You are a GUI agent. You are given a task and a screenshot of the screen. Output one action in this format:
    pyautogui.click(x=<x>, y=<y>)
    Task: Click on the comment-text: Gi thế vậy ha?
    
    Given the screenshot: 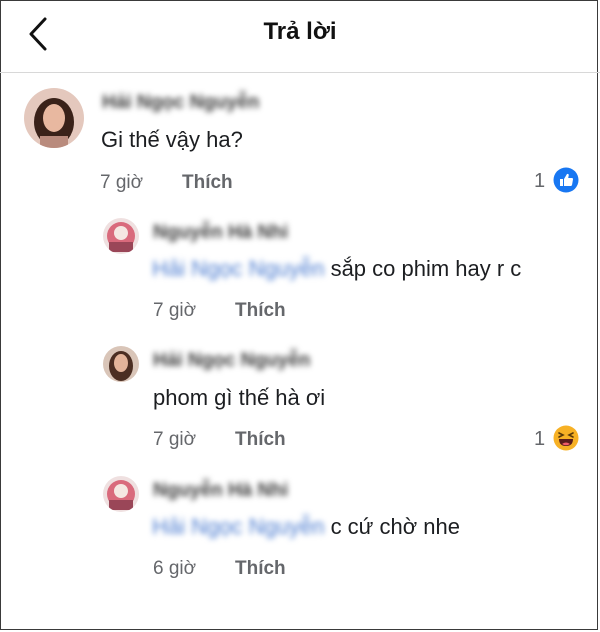 What is the action you would take?
    pyautogui.click(x=172, y=139)
    